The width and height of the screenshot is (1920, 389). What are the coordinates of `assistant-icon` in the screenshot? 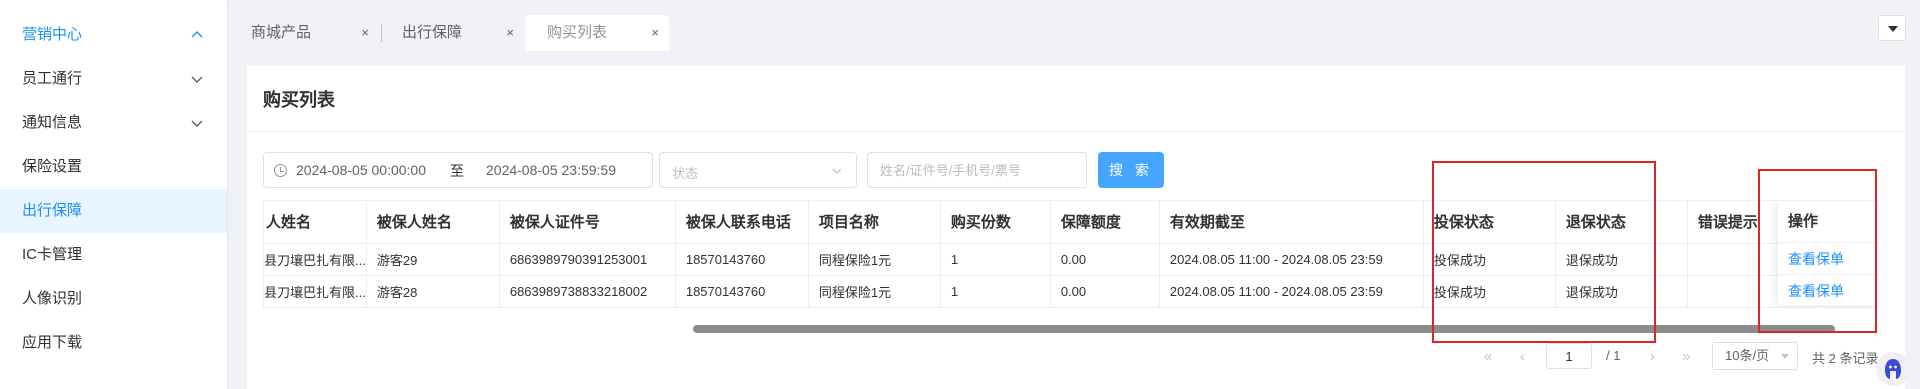 It's located at (1893, 369).